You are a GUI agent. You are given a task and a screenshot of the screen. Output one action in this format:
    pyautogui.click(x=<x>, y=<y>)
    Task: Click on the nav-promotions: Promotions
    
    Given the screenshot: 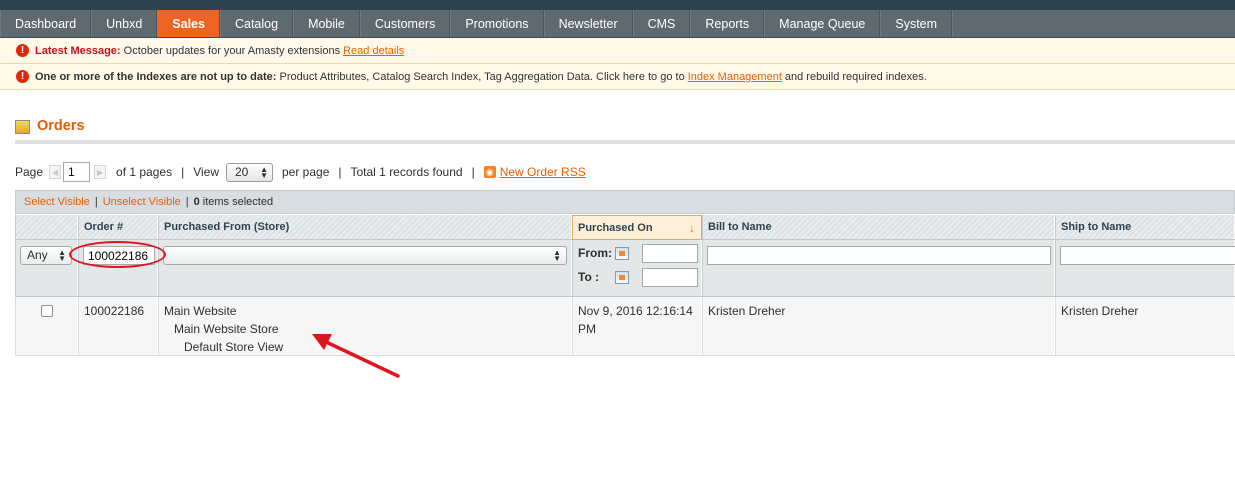 What is the action you would take?
    pyautogui.click(x=497, y=23)
    